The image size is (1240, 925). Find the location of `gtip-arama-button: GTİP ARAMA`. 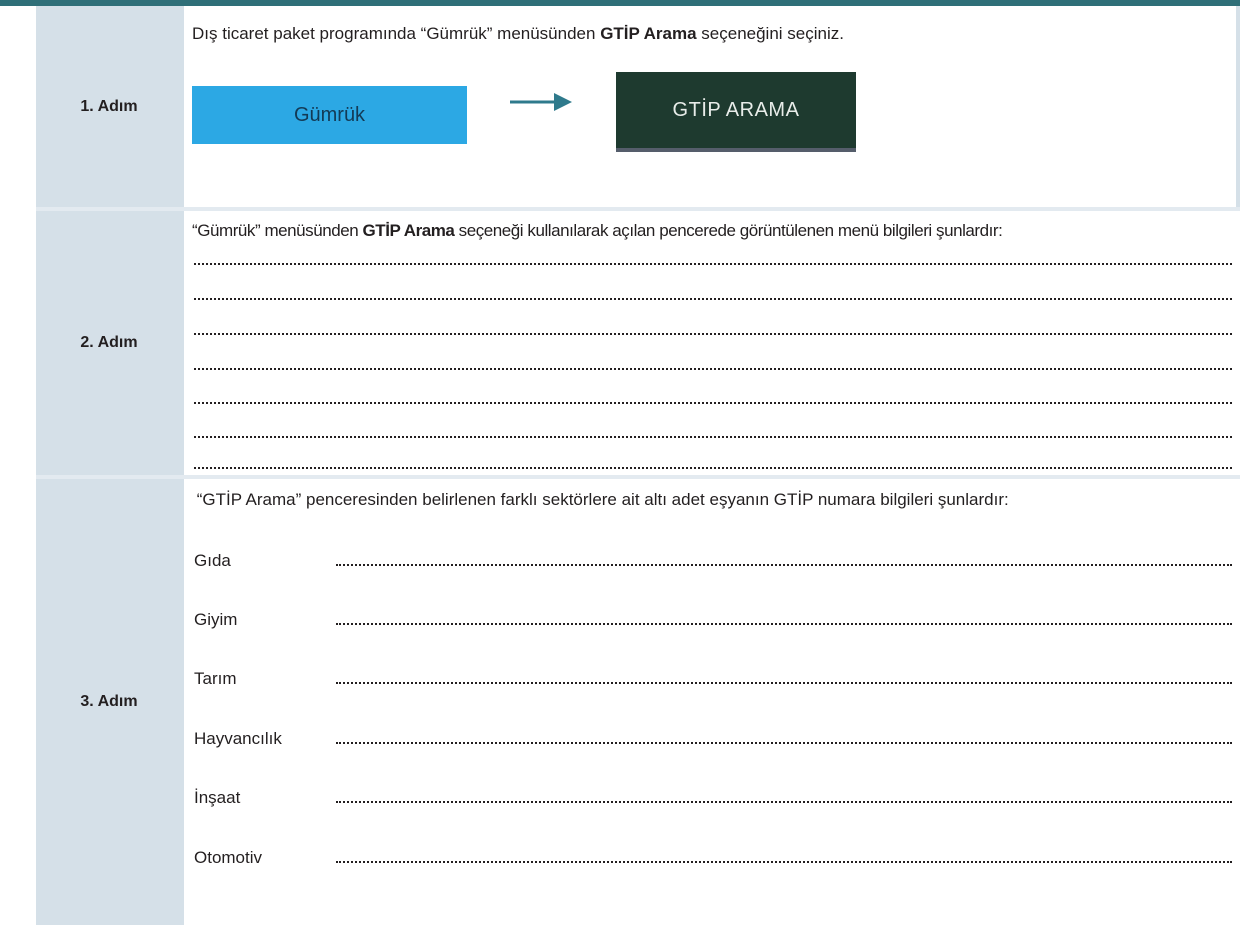

gtip-arama-button: GTİP ARAMA is located at coordinates (736, 112).